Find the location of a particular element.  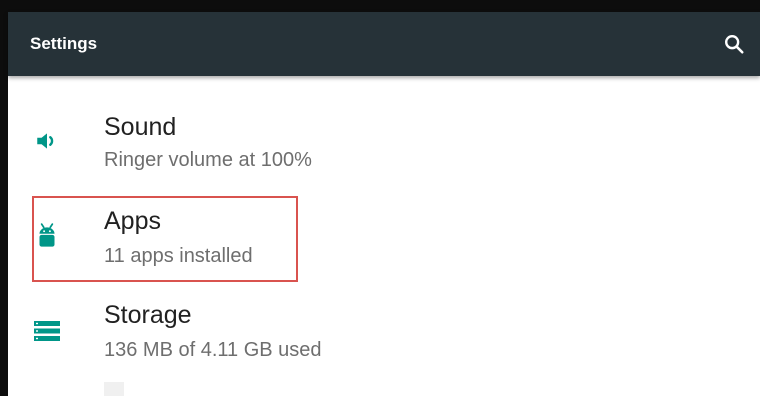

search-icon is located at coordinates (734, 44).